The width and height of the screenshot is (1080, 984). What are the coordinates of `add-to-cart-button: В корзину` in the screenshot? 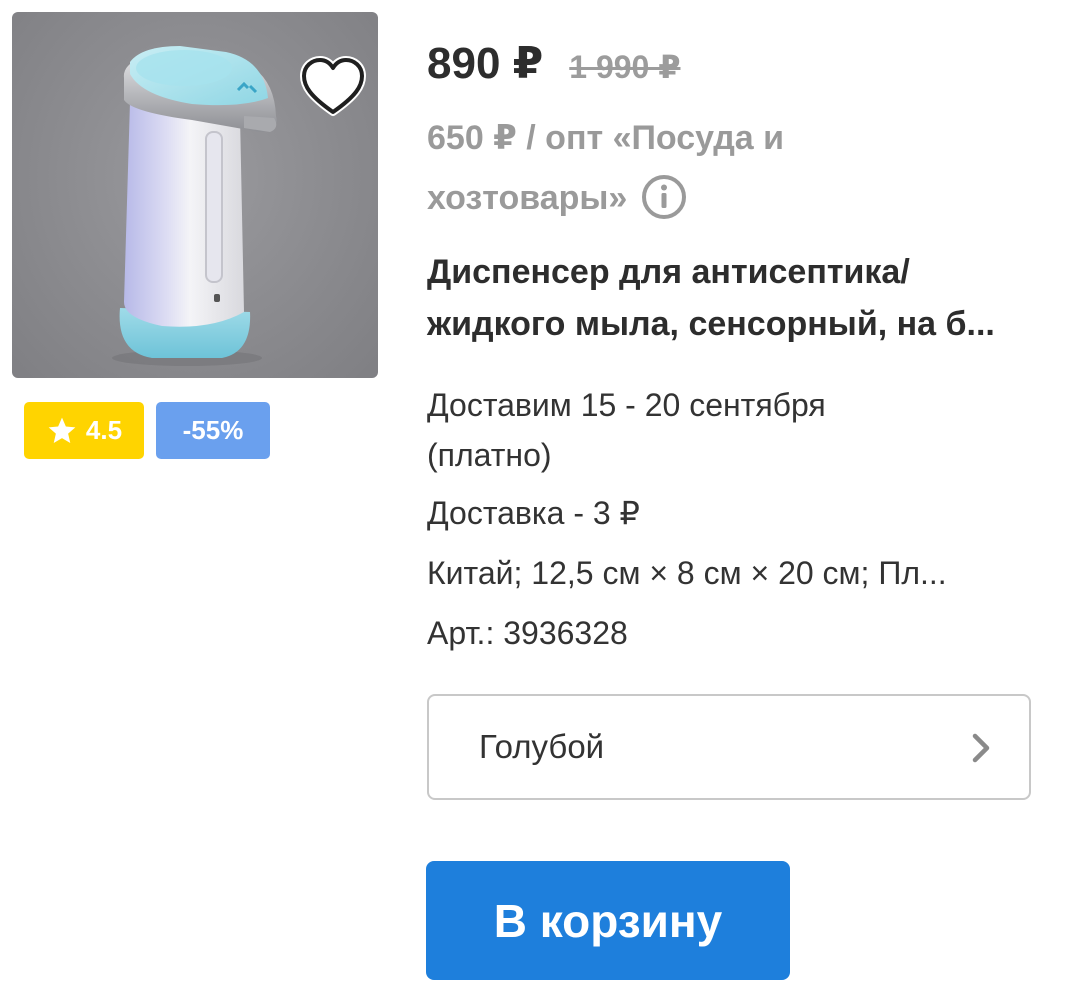 It's located at (608, 920).